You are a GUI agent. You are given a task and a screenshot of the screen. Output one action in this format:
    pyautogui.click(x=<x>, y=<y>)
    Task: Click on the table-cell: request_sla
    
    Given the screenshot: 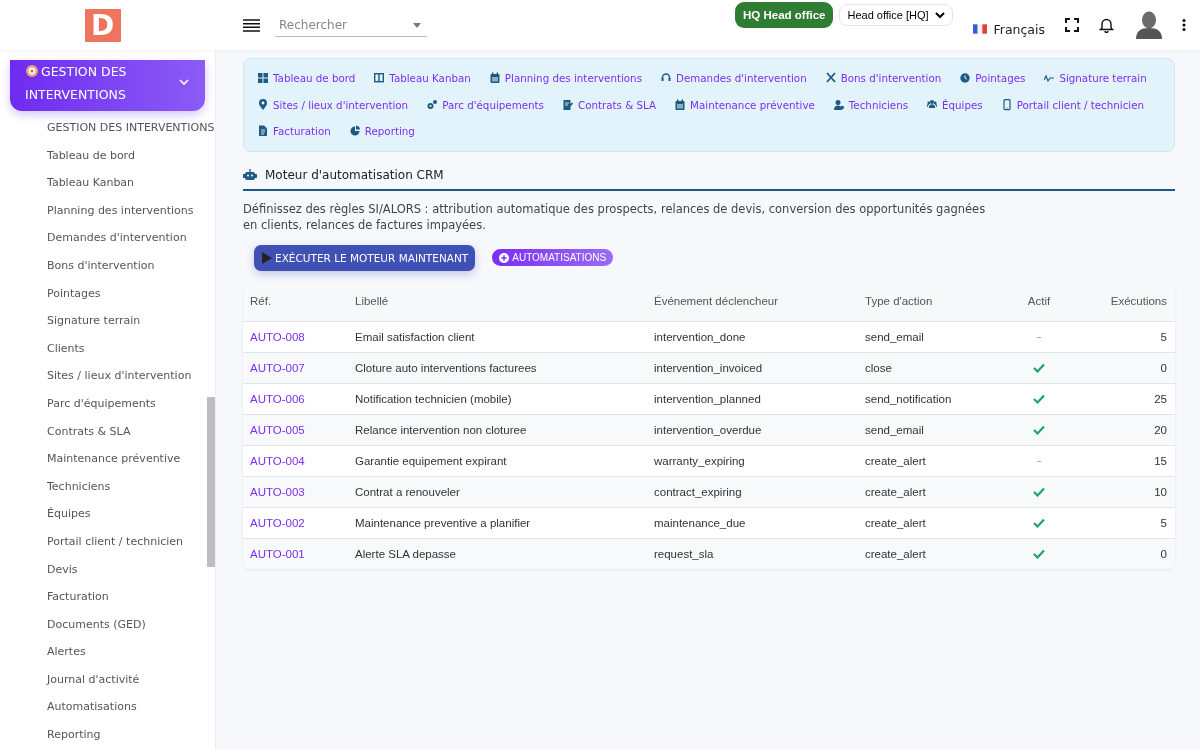 What is the action you would take?
    pyautogui.click(x=752, y=553)
    